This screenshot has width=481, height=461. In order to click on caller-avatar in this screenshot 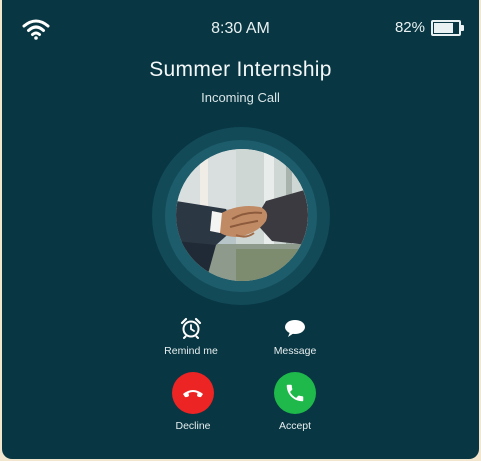, I will do `click(242, 215)`.